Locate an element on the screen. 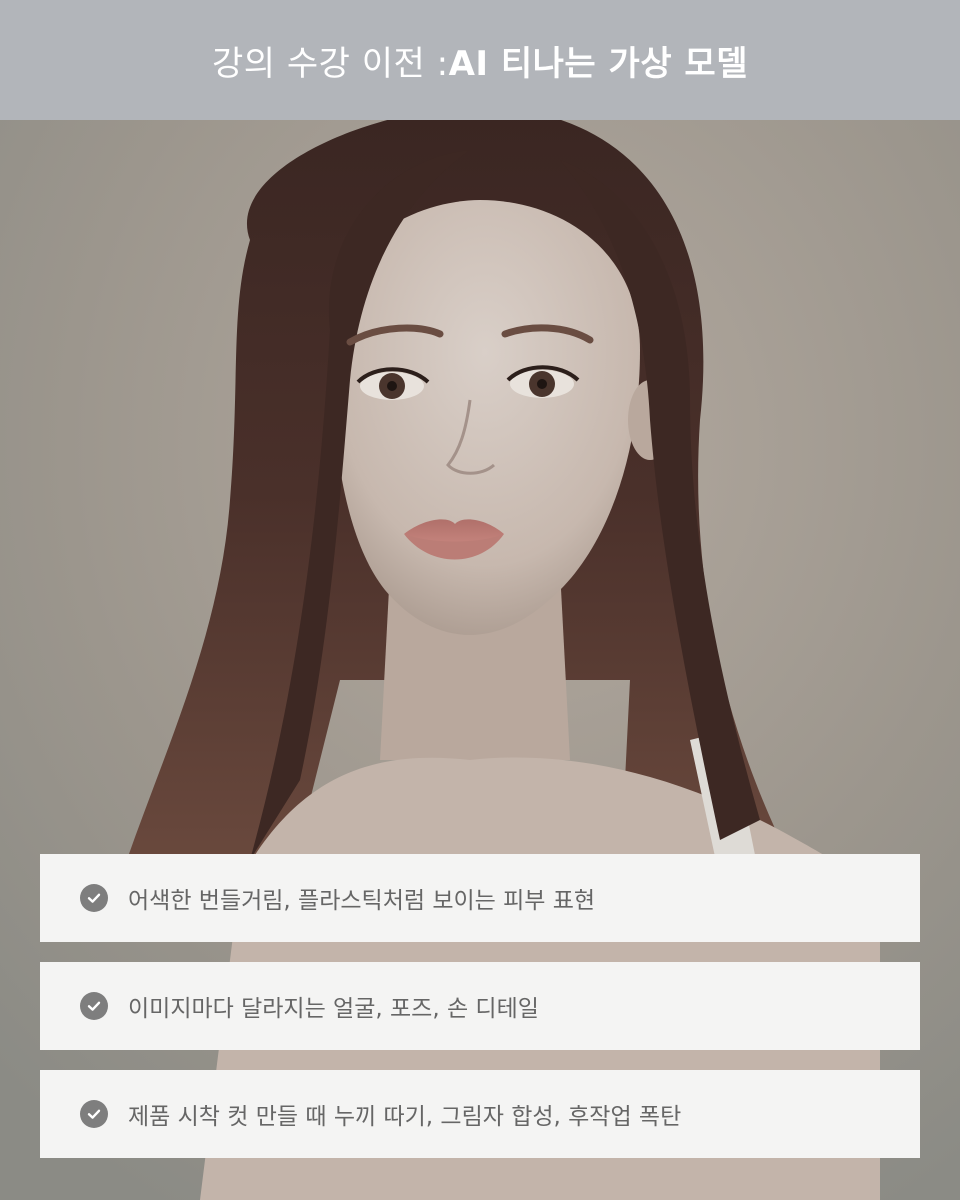  checklist-item-text: 어색한 번들거림, 플라스틱처럼 보이는 피부 표현 is located at coordinates (362, 901).